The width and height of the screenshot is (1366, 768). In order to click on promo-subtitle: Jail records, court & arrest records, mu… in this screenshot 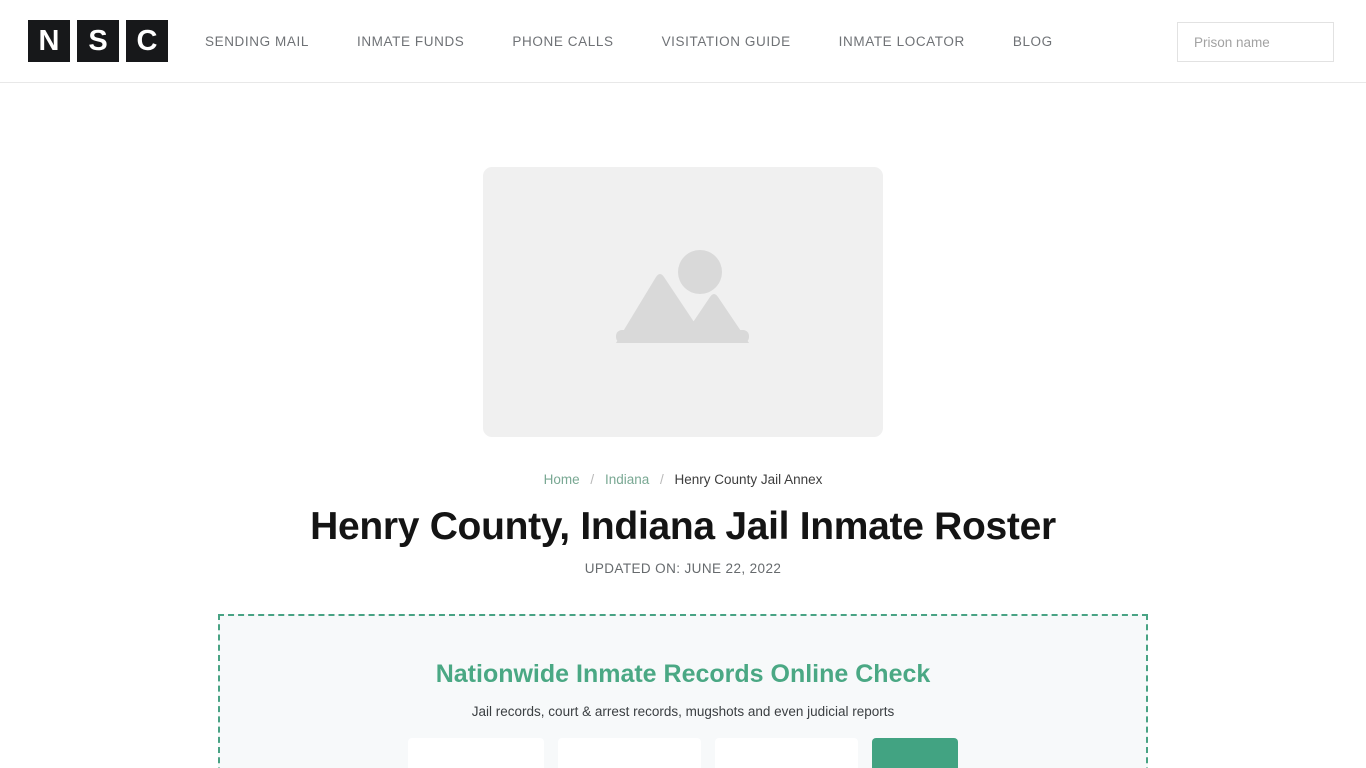, I will do `click(683, 711)`.